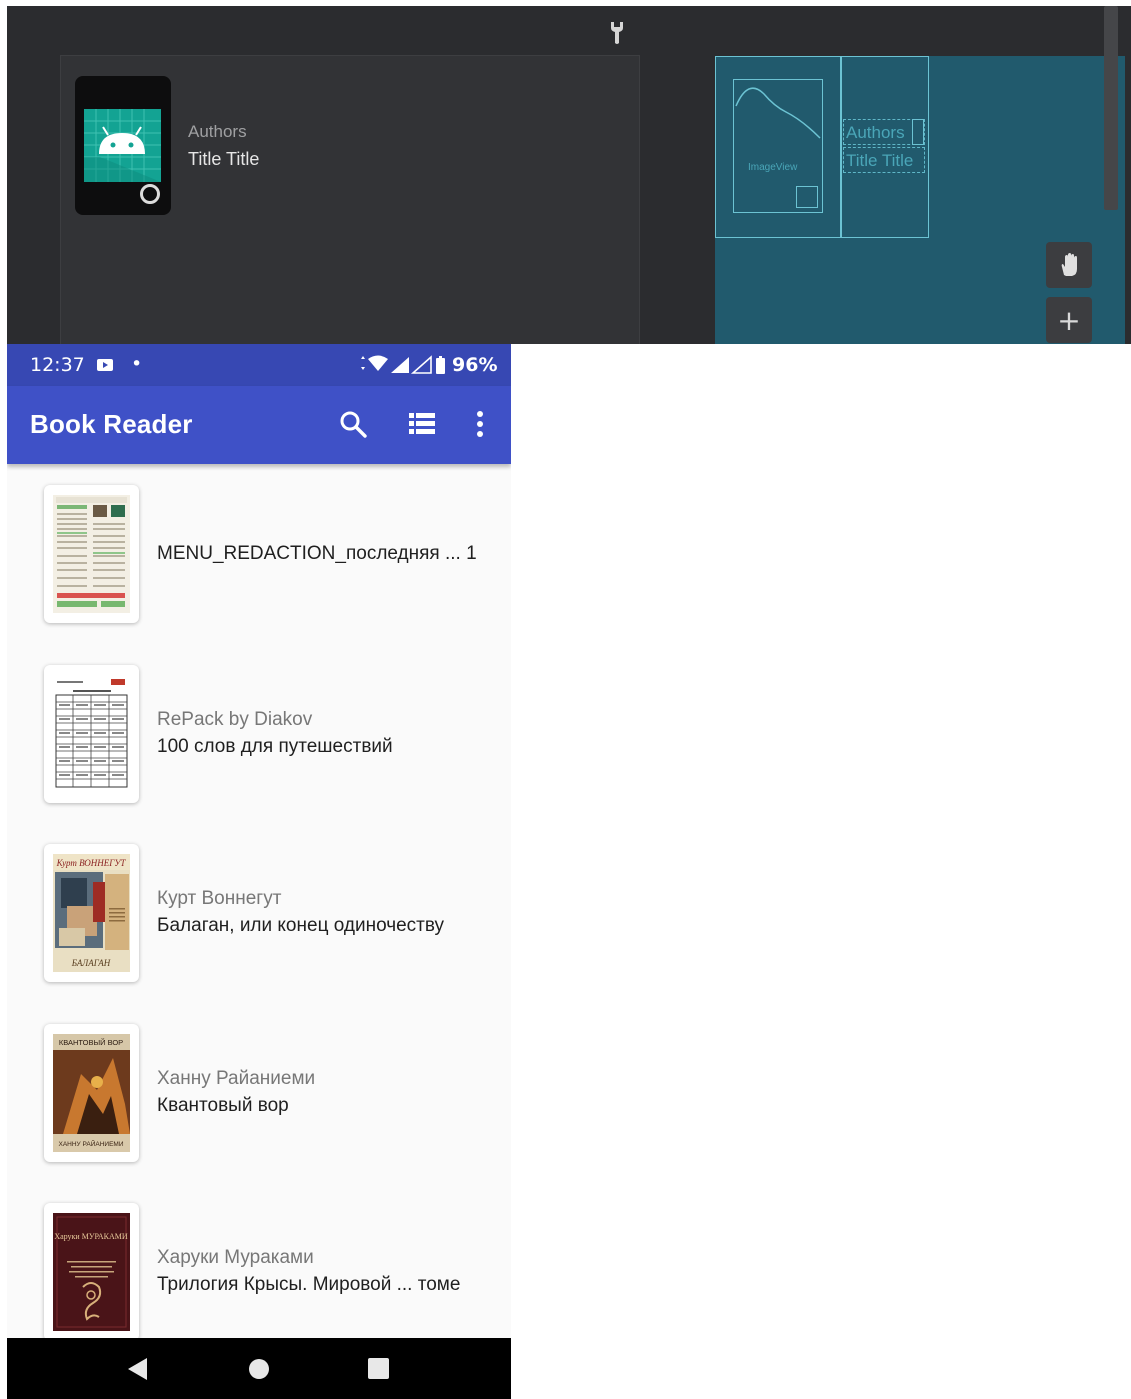  What do you see at coordinates (778, 146) in the screenshot?
I see `blueprint-imageview-box: ImageView` at bounding box center [778, 146].